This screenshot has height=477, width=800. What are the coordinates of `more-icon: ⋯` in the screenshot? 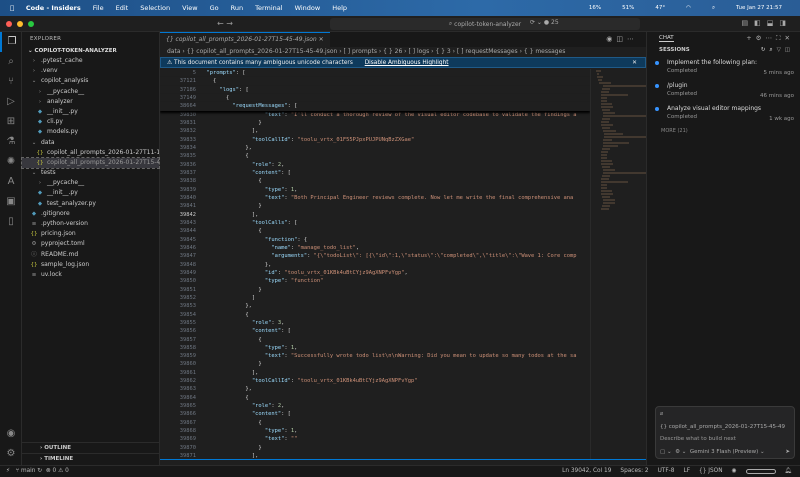 It's located at (770, 38).